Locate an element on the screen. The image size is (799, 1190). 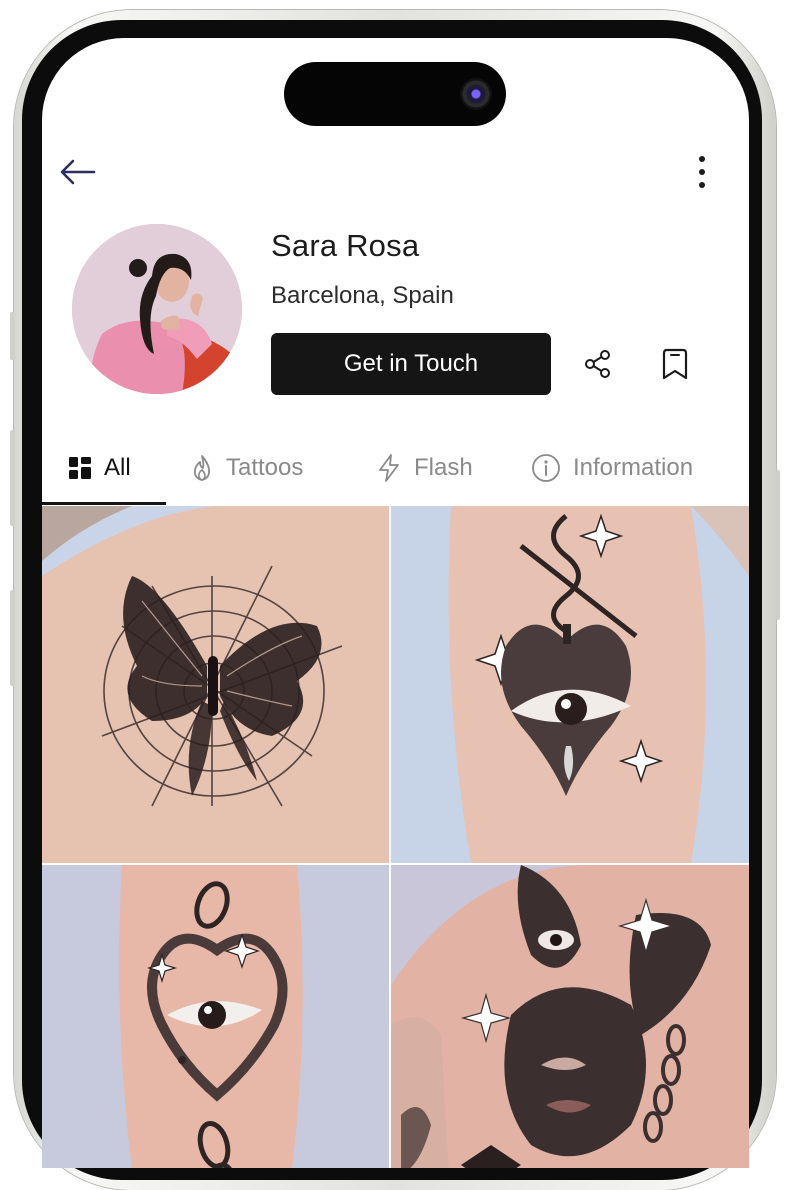
tab-all-label: All is located at coordinates (117, 467).